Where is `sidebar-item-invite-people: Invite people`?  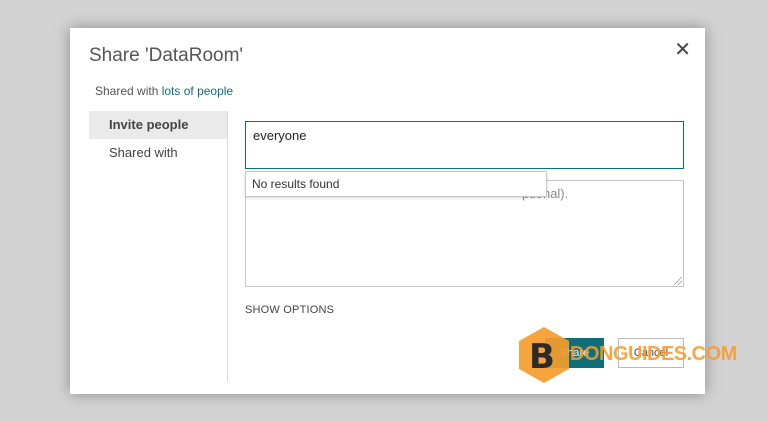 sidebar-item-invite-people: Invite people is located at coordinates (158, 125).